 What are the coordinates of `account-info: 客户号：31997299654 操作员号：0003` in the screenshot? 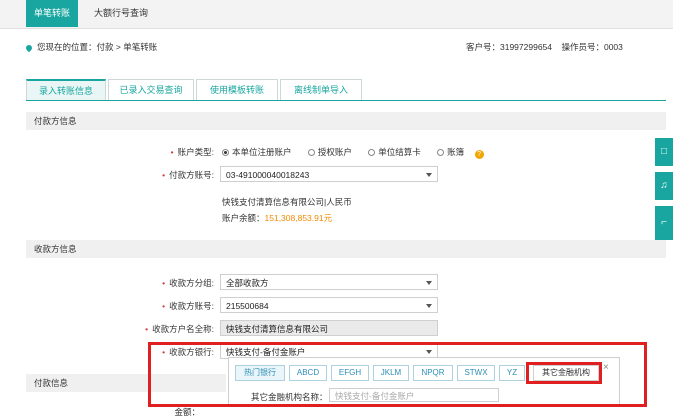 It's located at (544, 47).